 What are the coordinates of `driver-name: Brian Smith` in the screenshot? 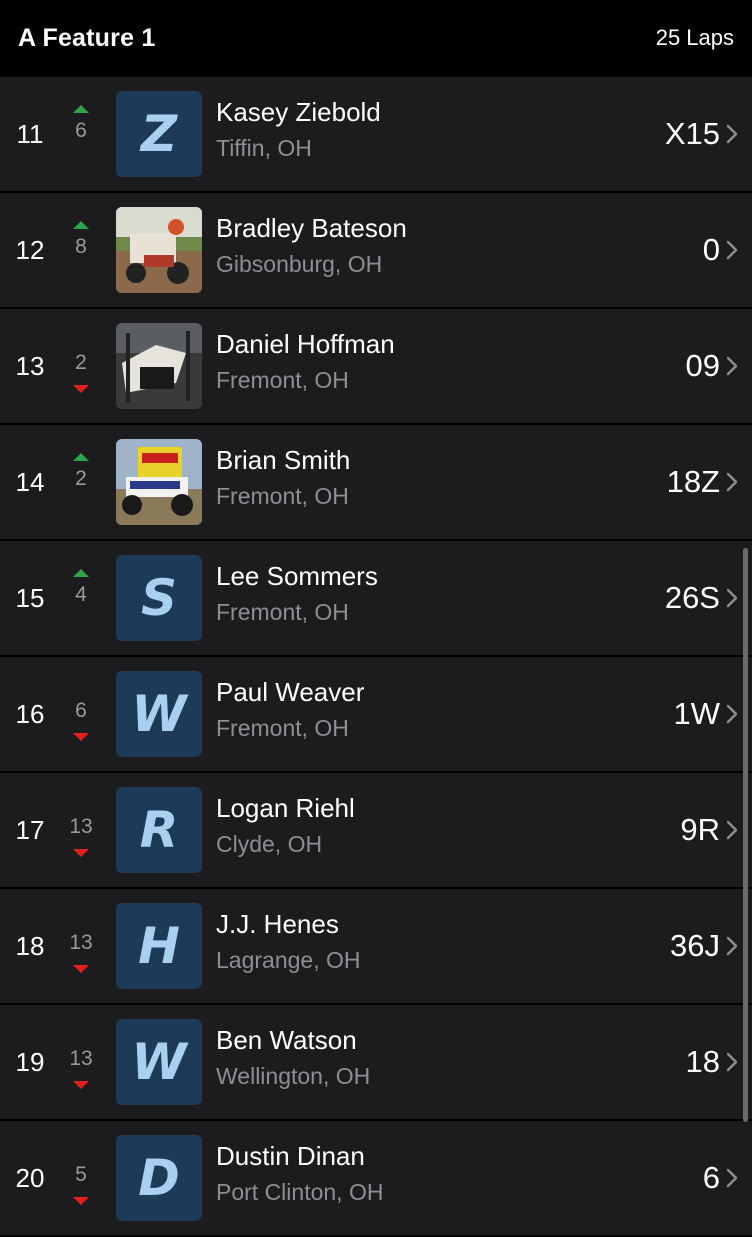 It's located at (283, 460).